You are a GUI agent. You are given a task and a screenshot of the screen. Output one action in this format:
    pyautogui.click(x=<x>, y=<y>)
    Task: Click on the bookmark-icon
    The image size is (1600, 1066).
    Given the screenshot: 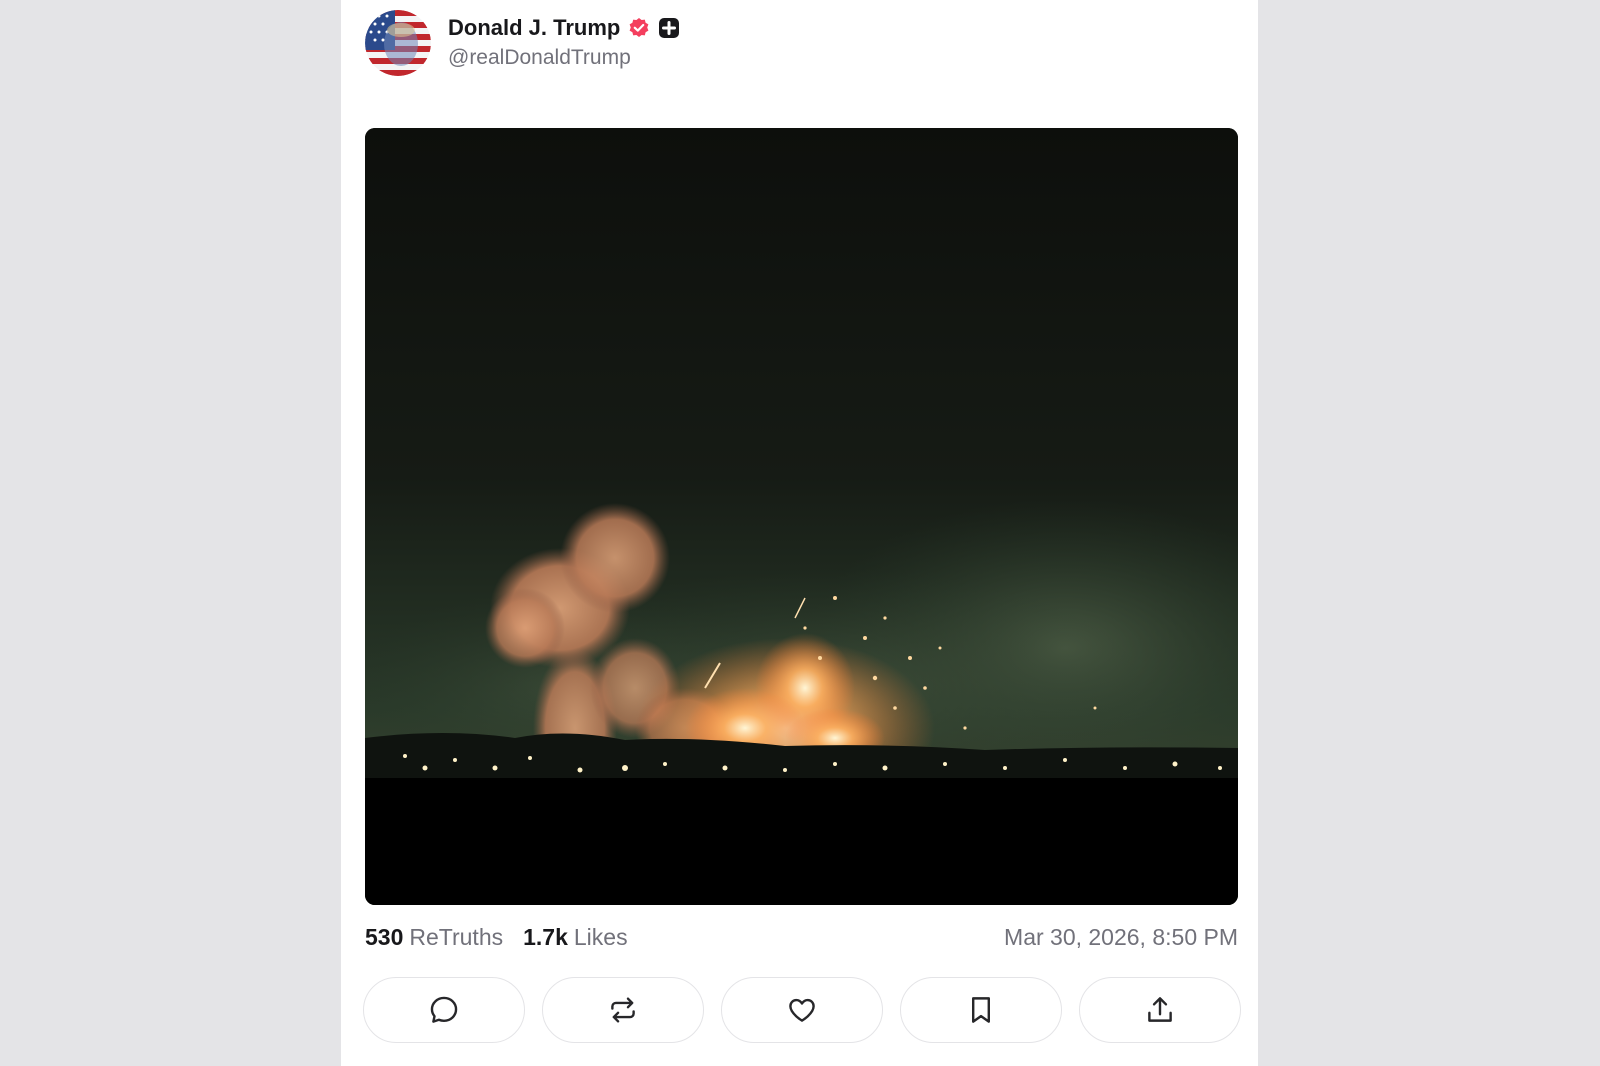 What is the action you would take?
    pyautogui.click(x=981, y=1010)
    